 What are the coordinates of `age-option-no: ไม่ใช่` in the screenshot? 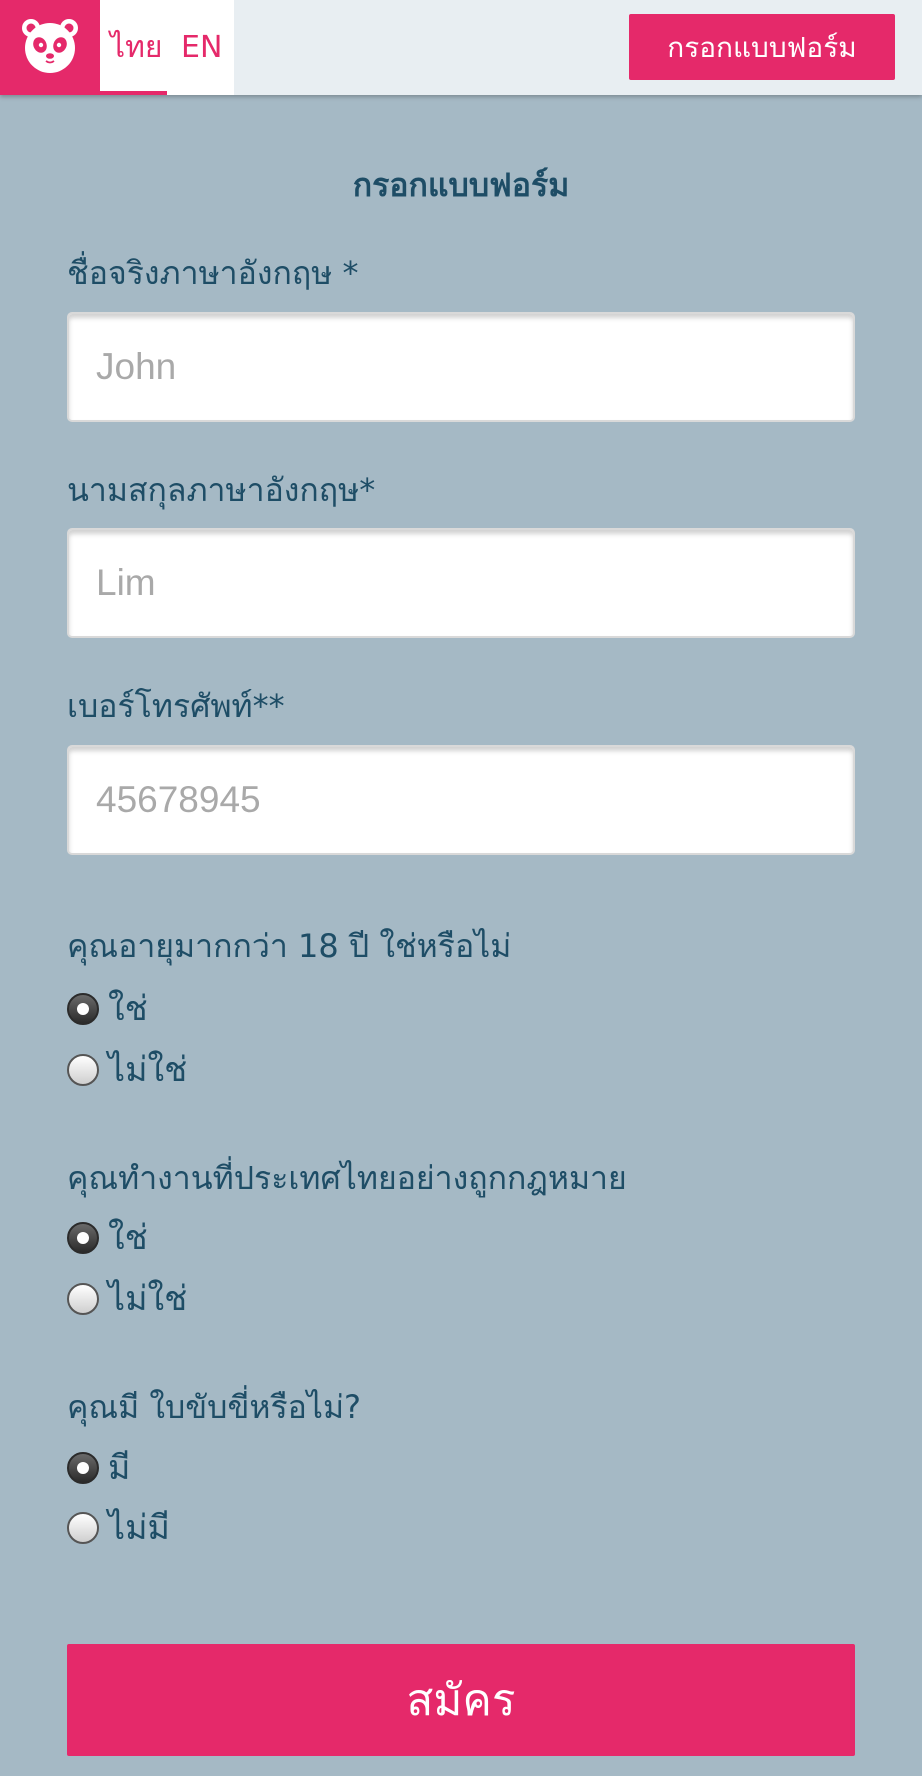 It's located at (127, 1070).